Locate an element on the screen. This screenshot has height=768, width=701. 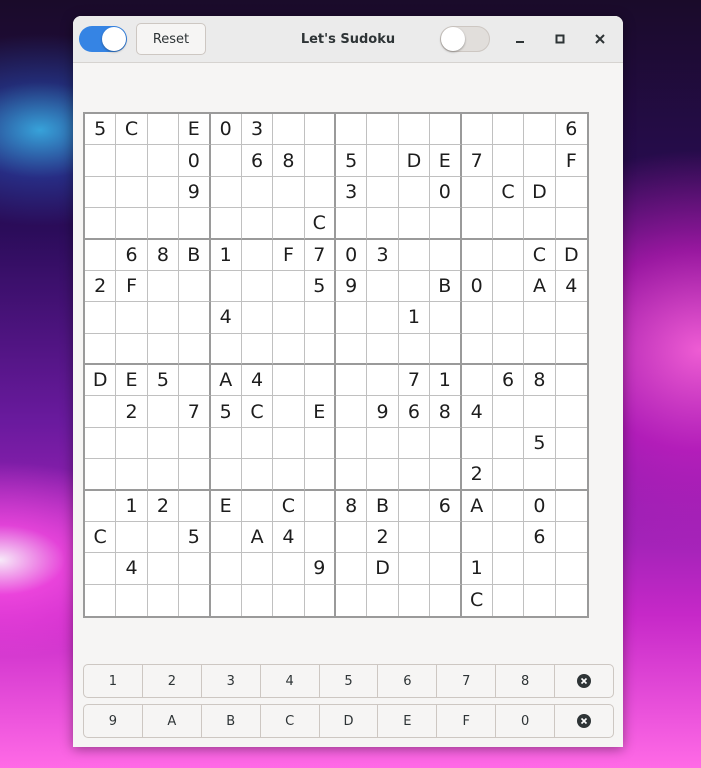
sudoku-cell: F is located at coordinates (132, 286).